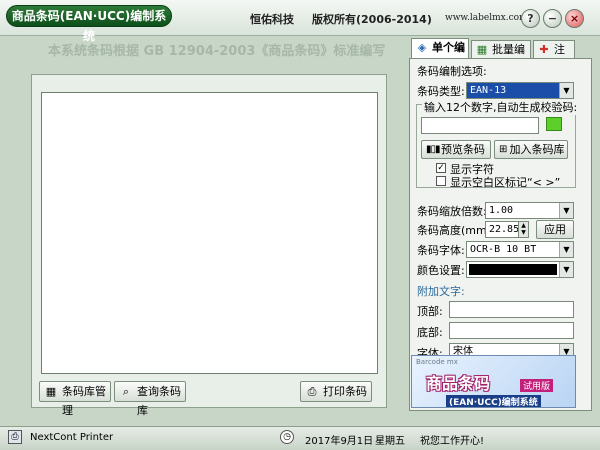  What do you see at coordinates (505, 182) in the screenshot?
I see `show-blank-label: 显示空白区标记“< >”` at bounding box center [505, 182].